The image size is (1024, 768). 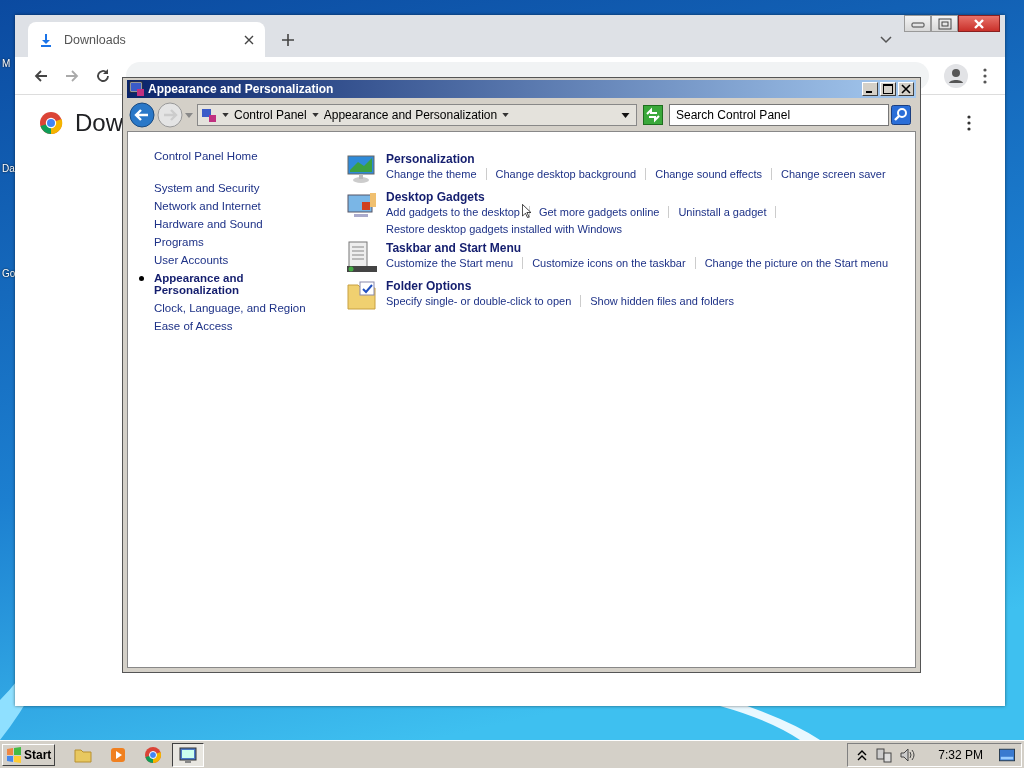 What do you see at coordinates (727, 212) in the screenshot?
I see `task-link: Uninstall a gadget` at bounding box center [727, 212].